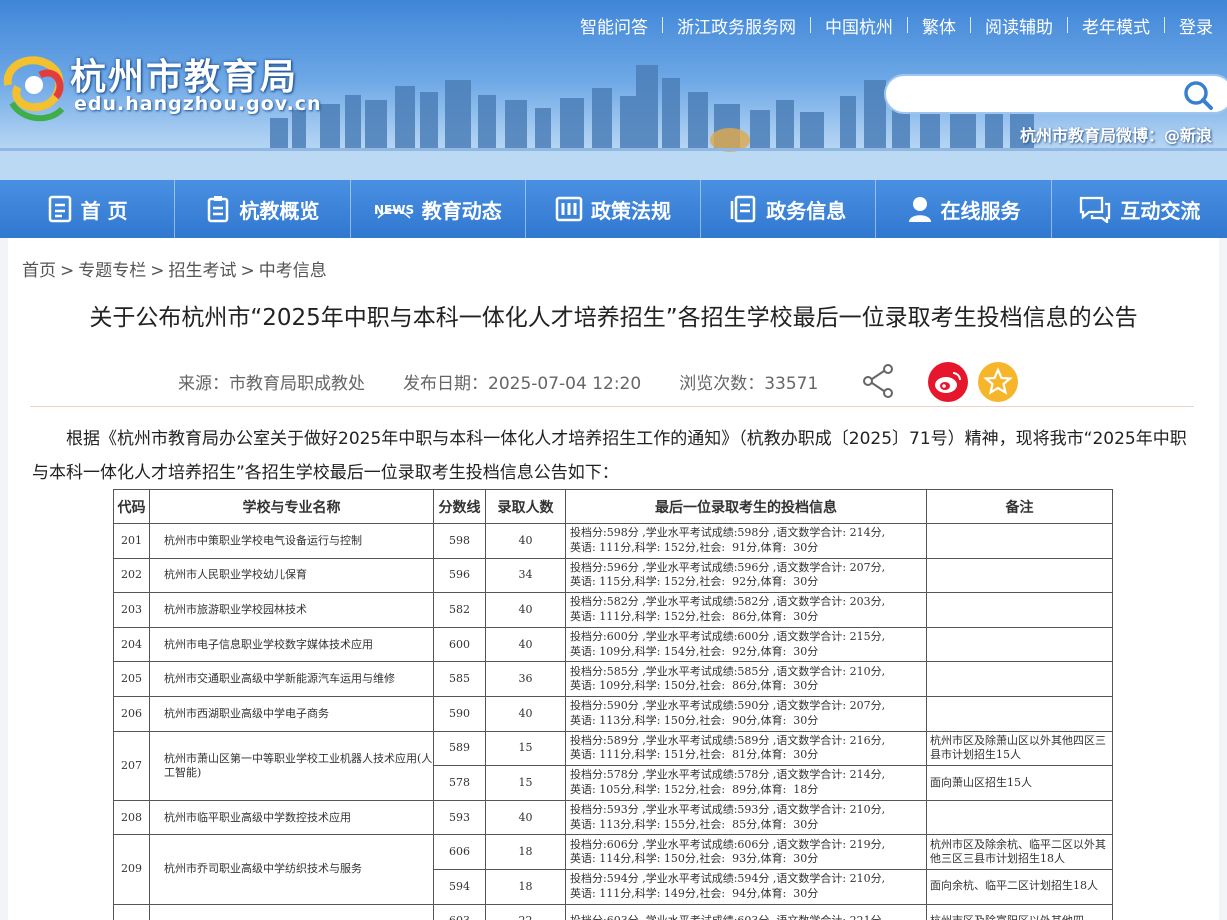  What do you see at coordinates (1019, 911) in the screenshot?
I see `cell-note: 杭州市区及除富阳区以外其他四` at bounding box center [1019, 911].